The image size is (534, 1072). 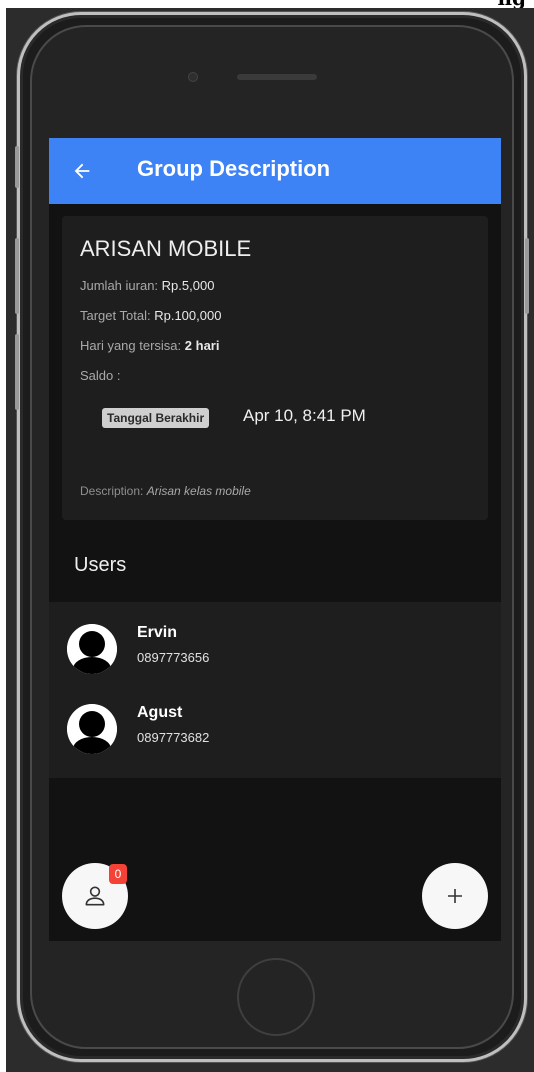 What do you see at coordinates (198, 491) in the screenshot?
I see `description-value: Arisan kelas mobile` at bounding box center [198, 491].